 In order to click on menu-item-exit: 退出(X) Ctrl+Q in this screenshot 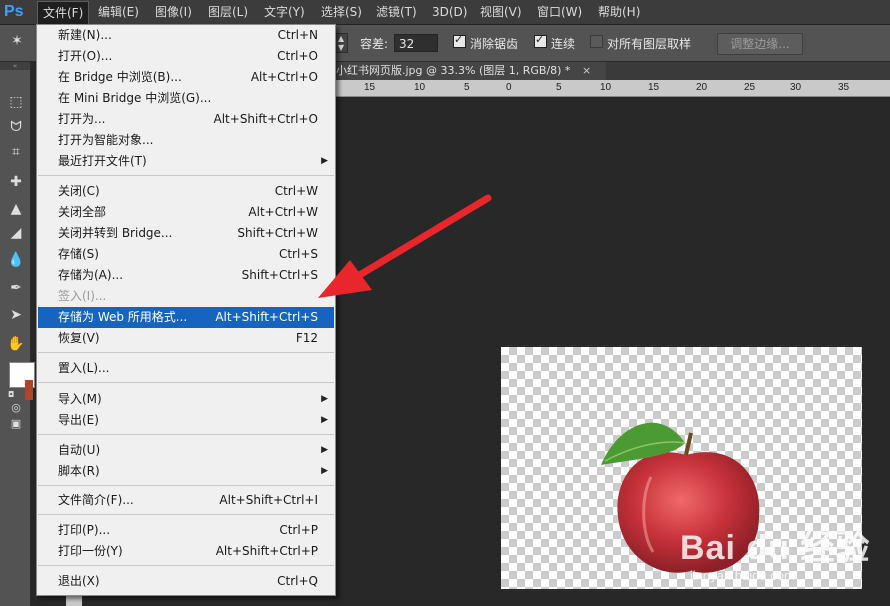, I will do `click(186, 581)`.